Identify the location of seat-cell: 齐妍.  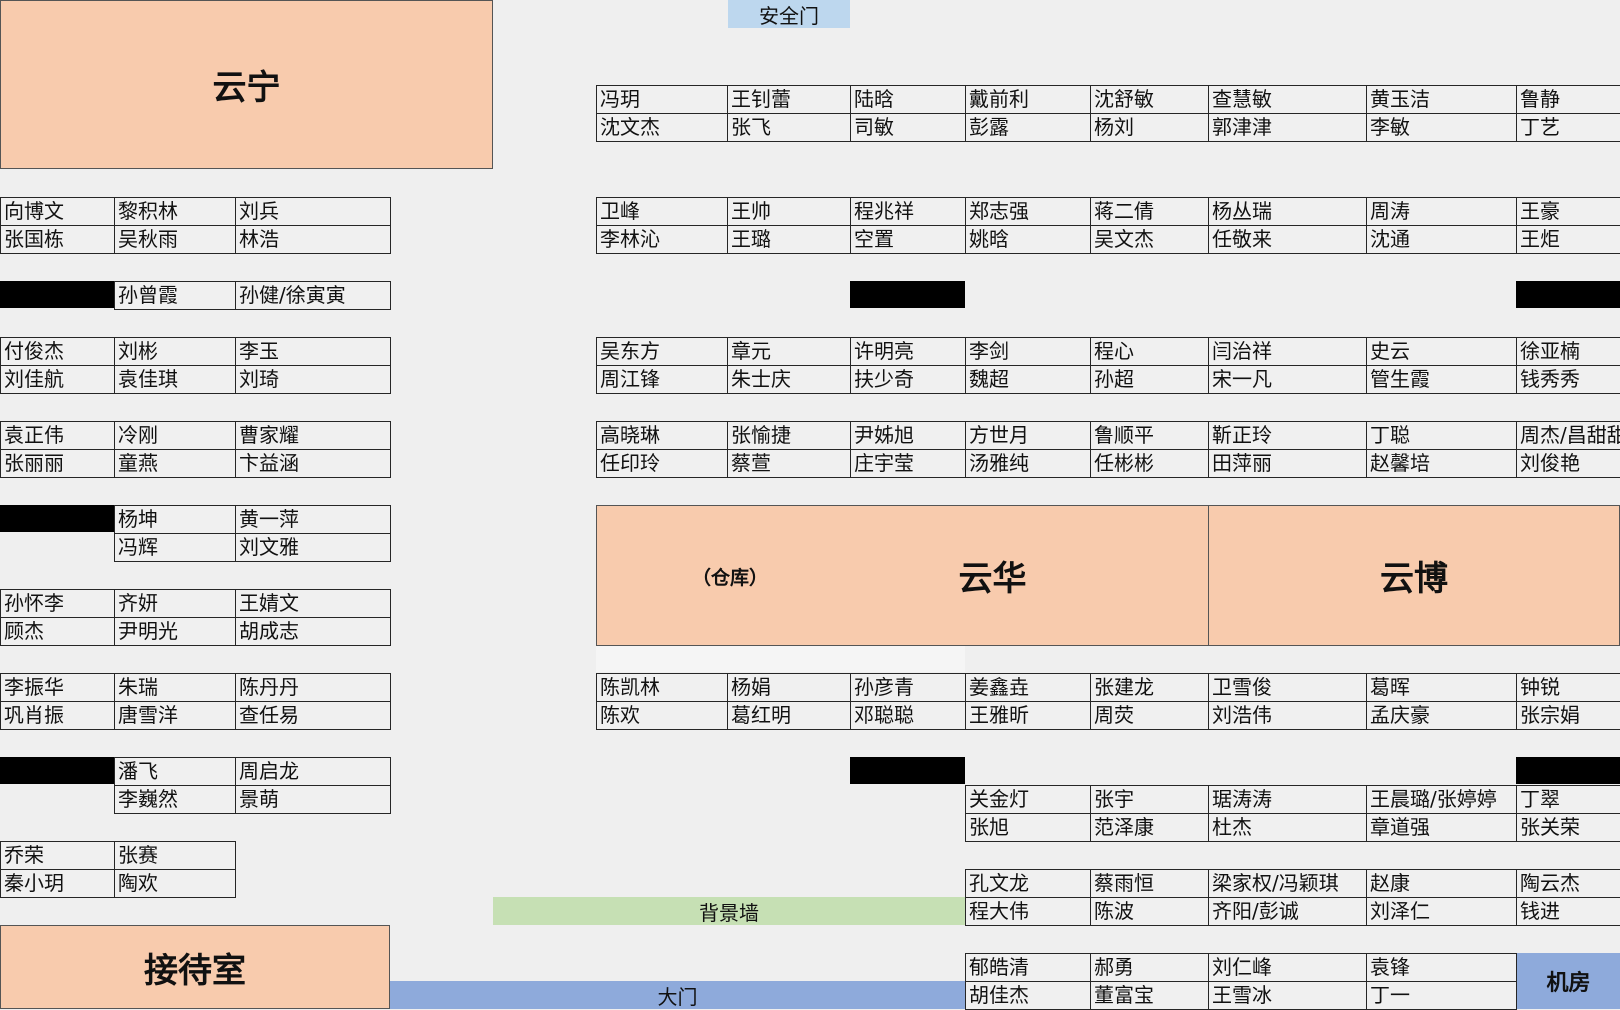
(175, 603).